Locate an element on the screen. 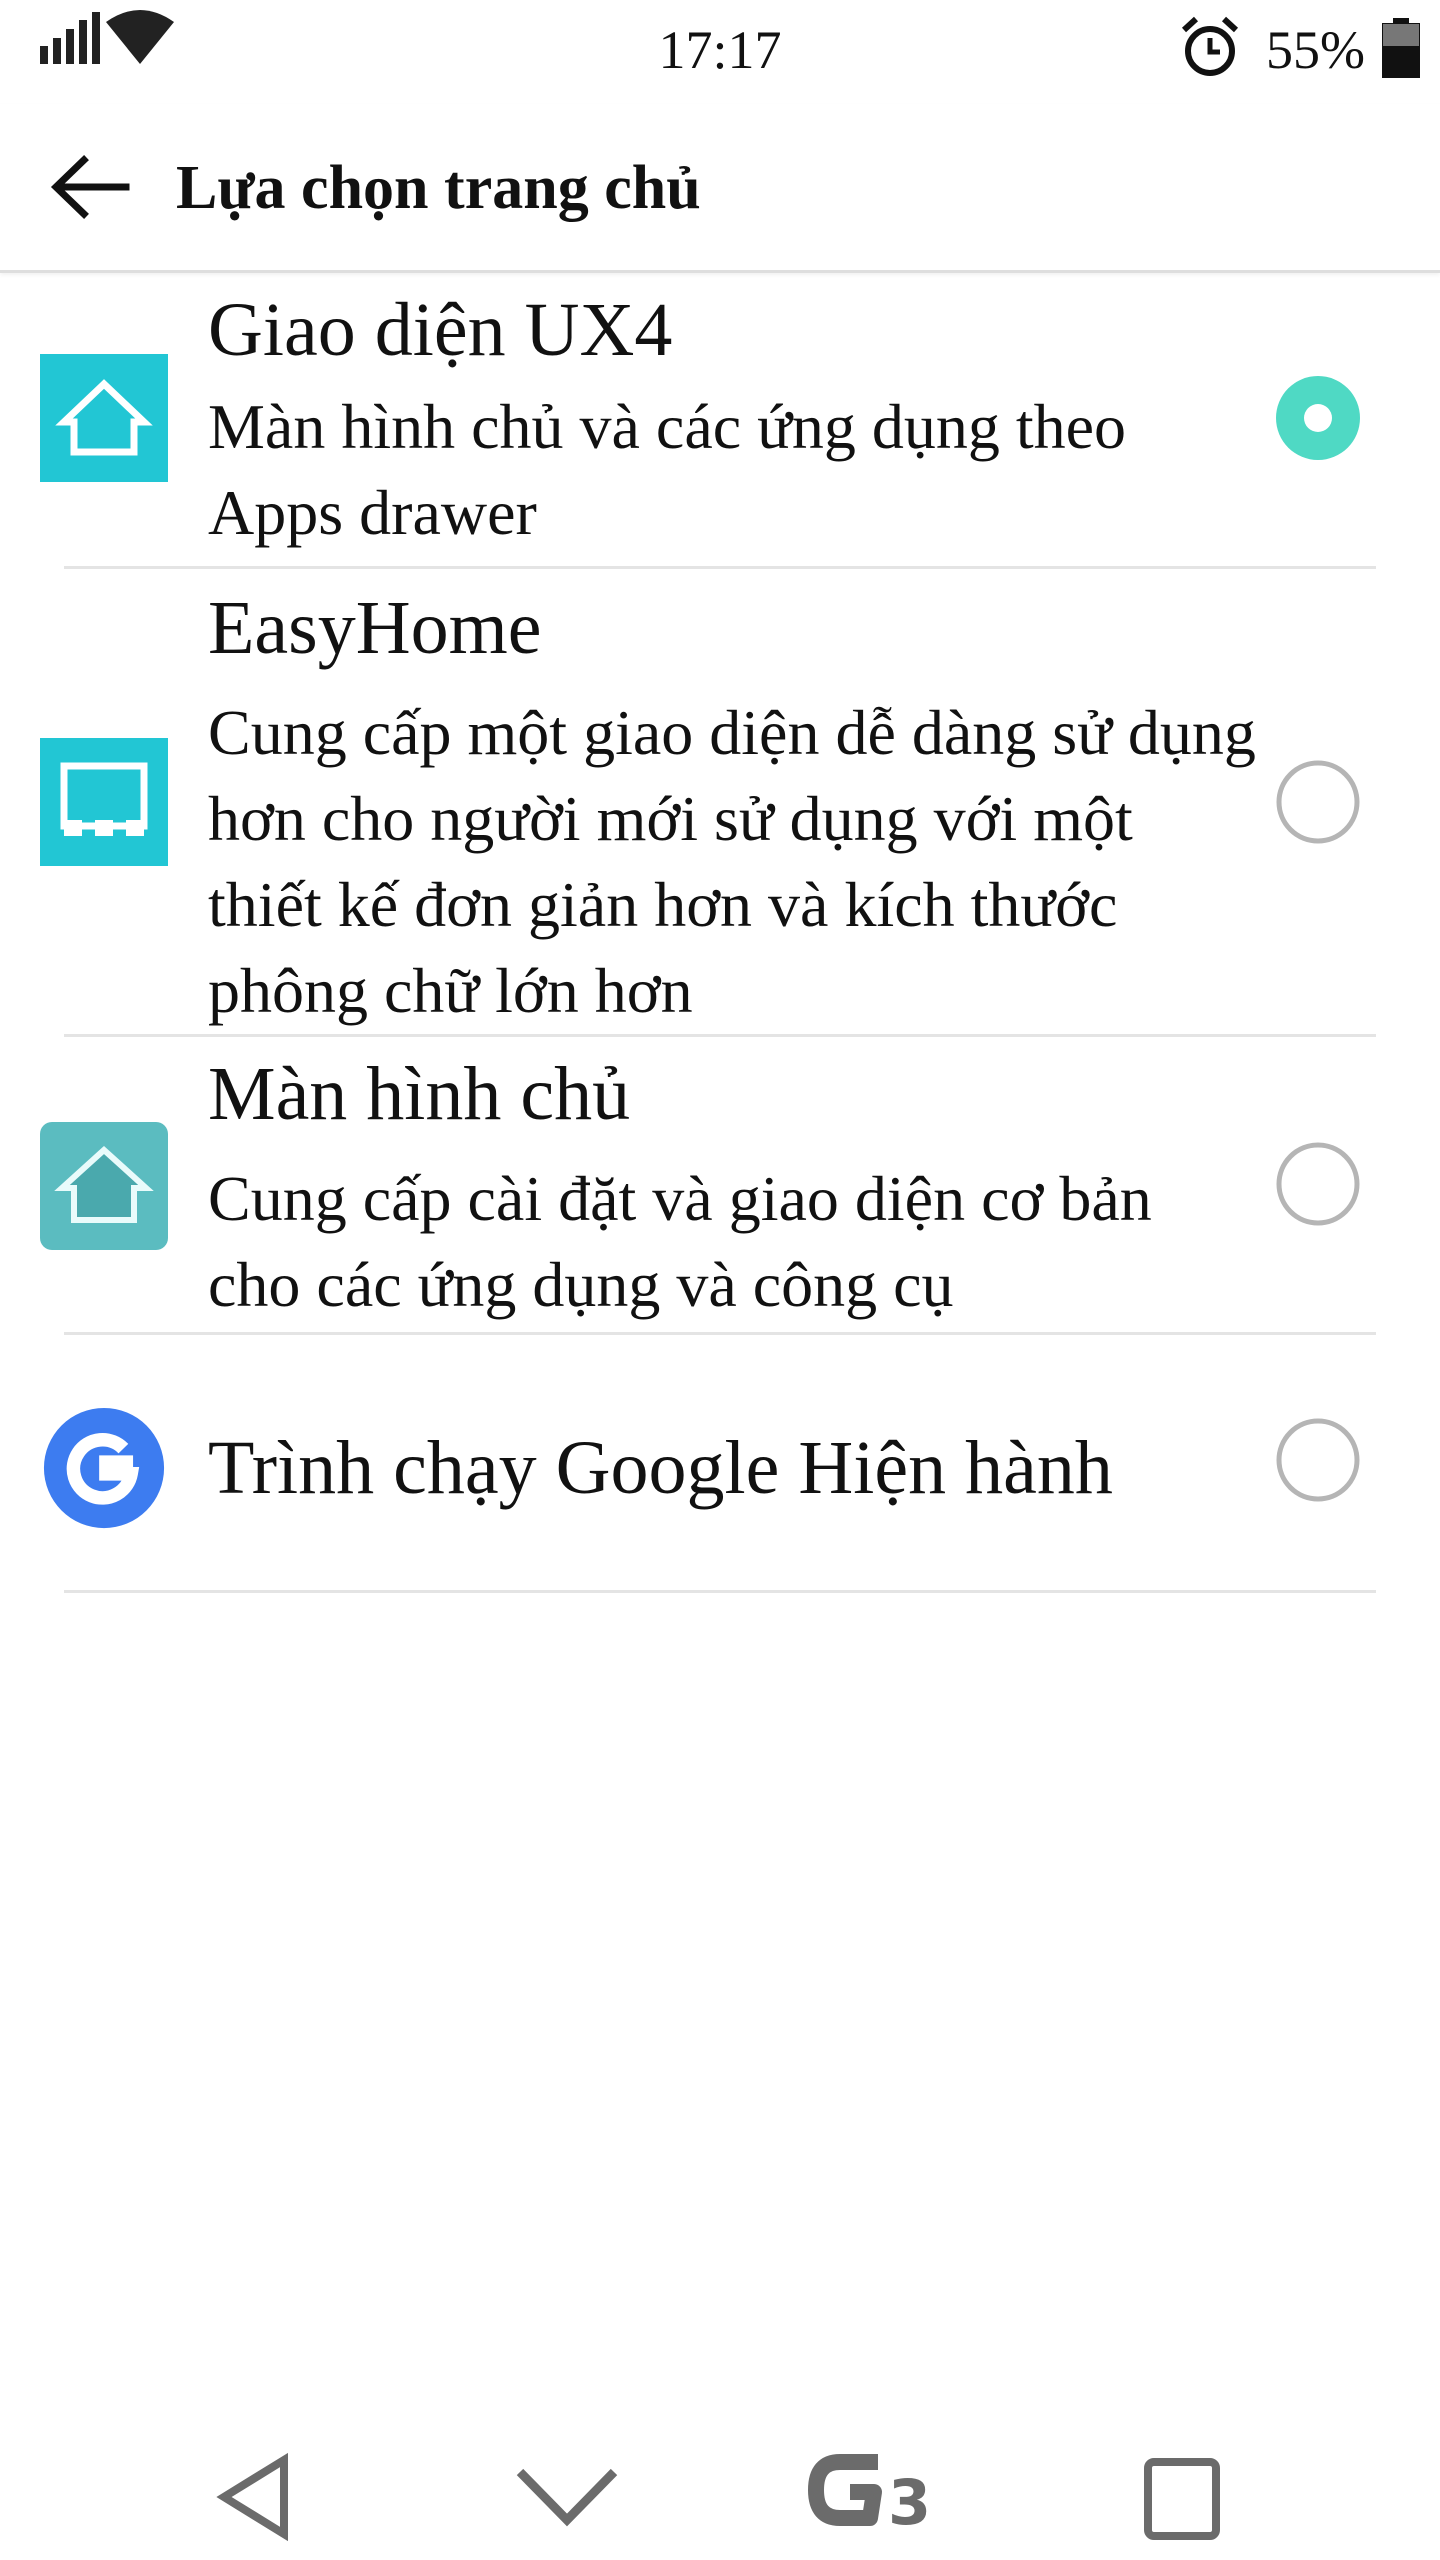 This screenshot has height=2560, width=1440. page-title: Lựa chọn trang chủ is located at coordinates (438, 188).